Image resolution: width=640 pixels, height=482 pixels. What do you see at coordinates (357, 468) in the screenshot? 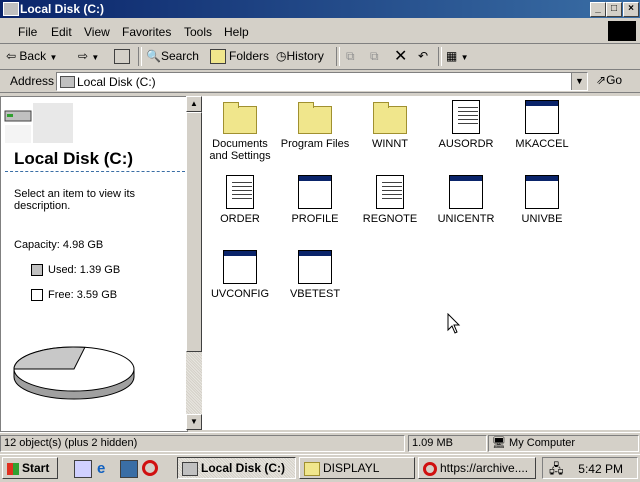
I see `task-displayl: DISPLAYL` at bounding box center [357, 468].